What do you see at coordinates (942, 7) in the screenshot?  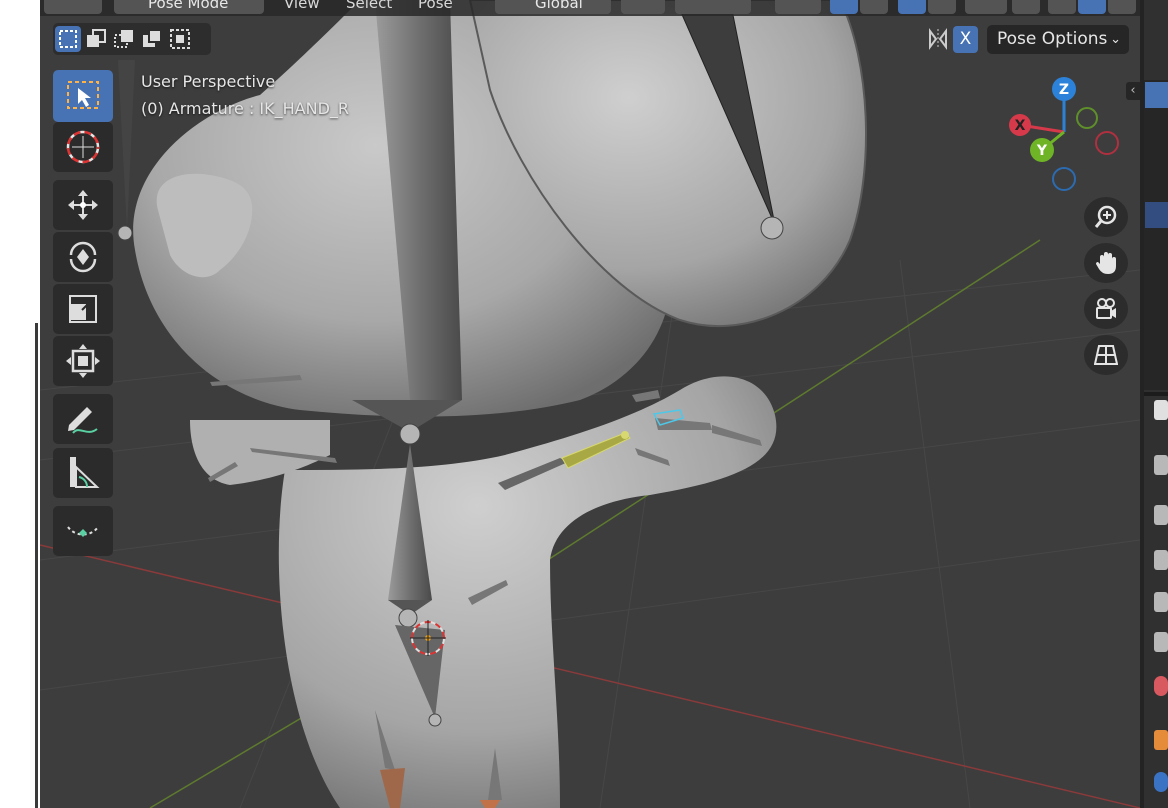 I see `overlay-dropdown` at bounding box center [942, 7].